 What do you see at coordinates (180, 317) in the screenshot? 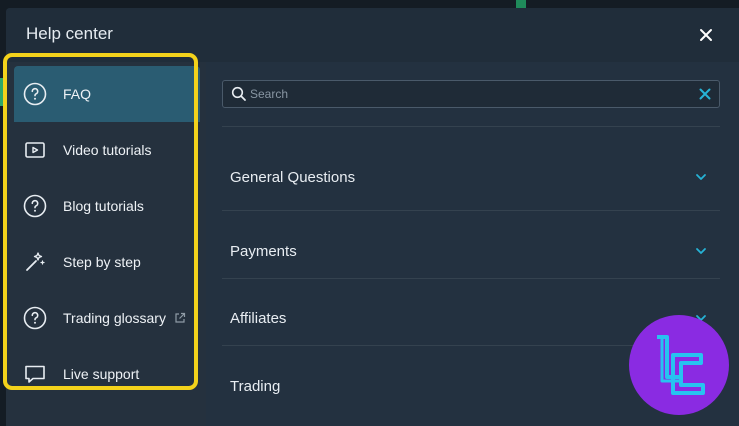
I see `external-link-icon` at bounding box center [180, 317].